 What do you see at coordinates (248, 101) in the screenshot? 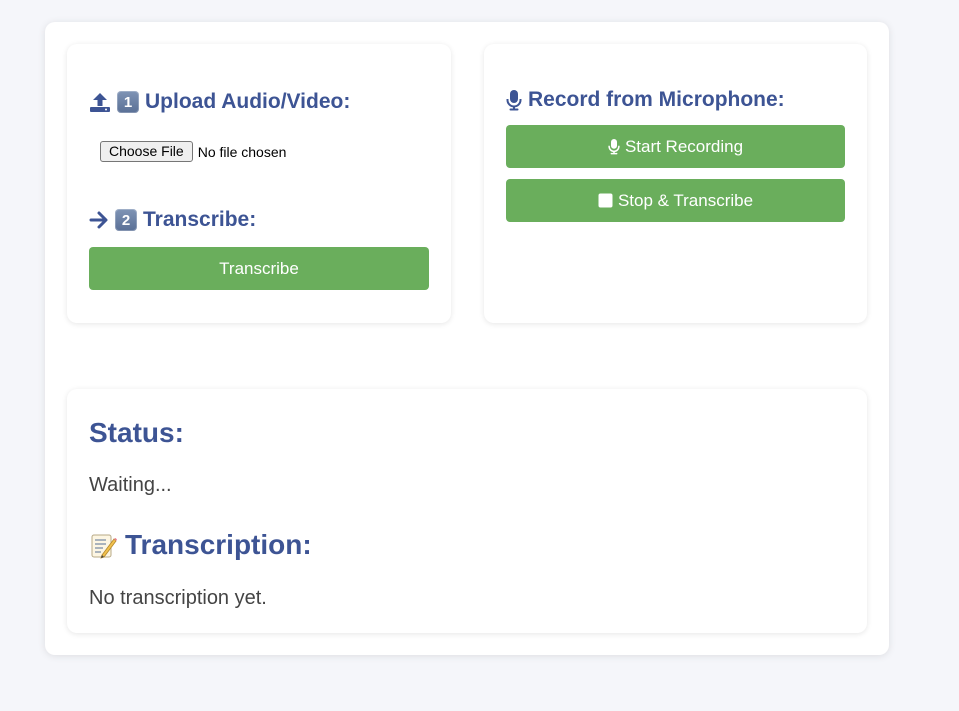
I see `upload-heading-label: Upload Audio/Video:` at bounding box center [248, 101].